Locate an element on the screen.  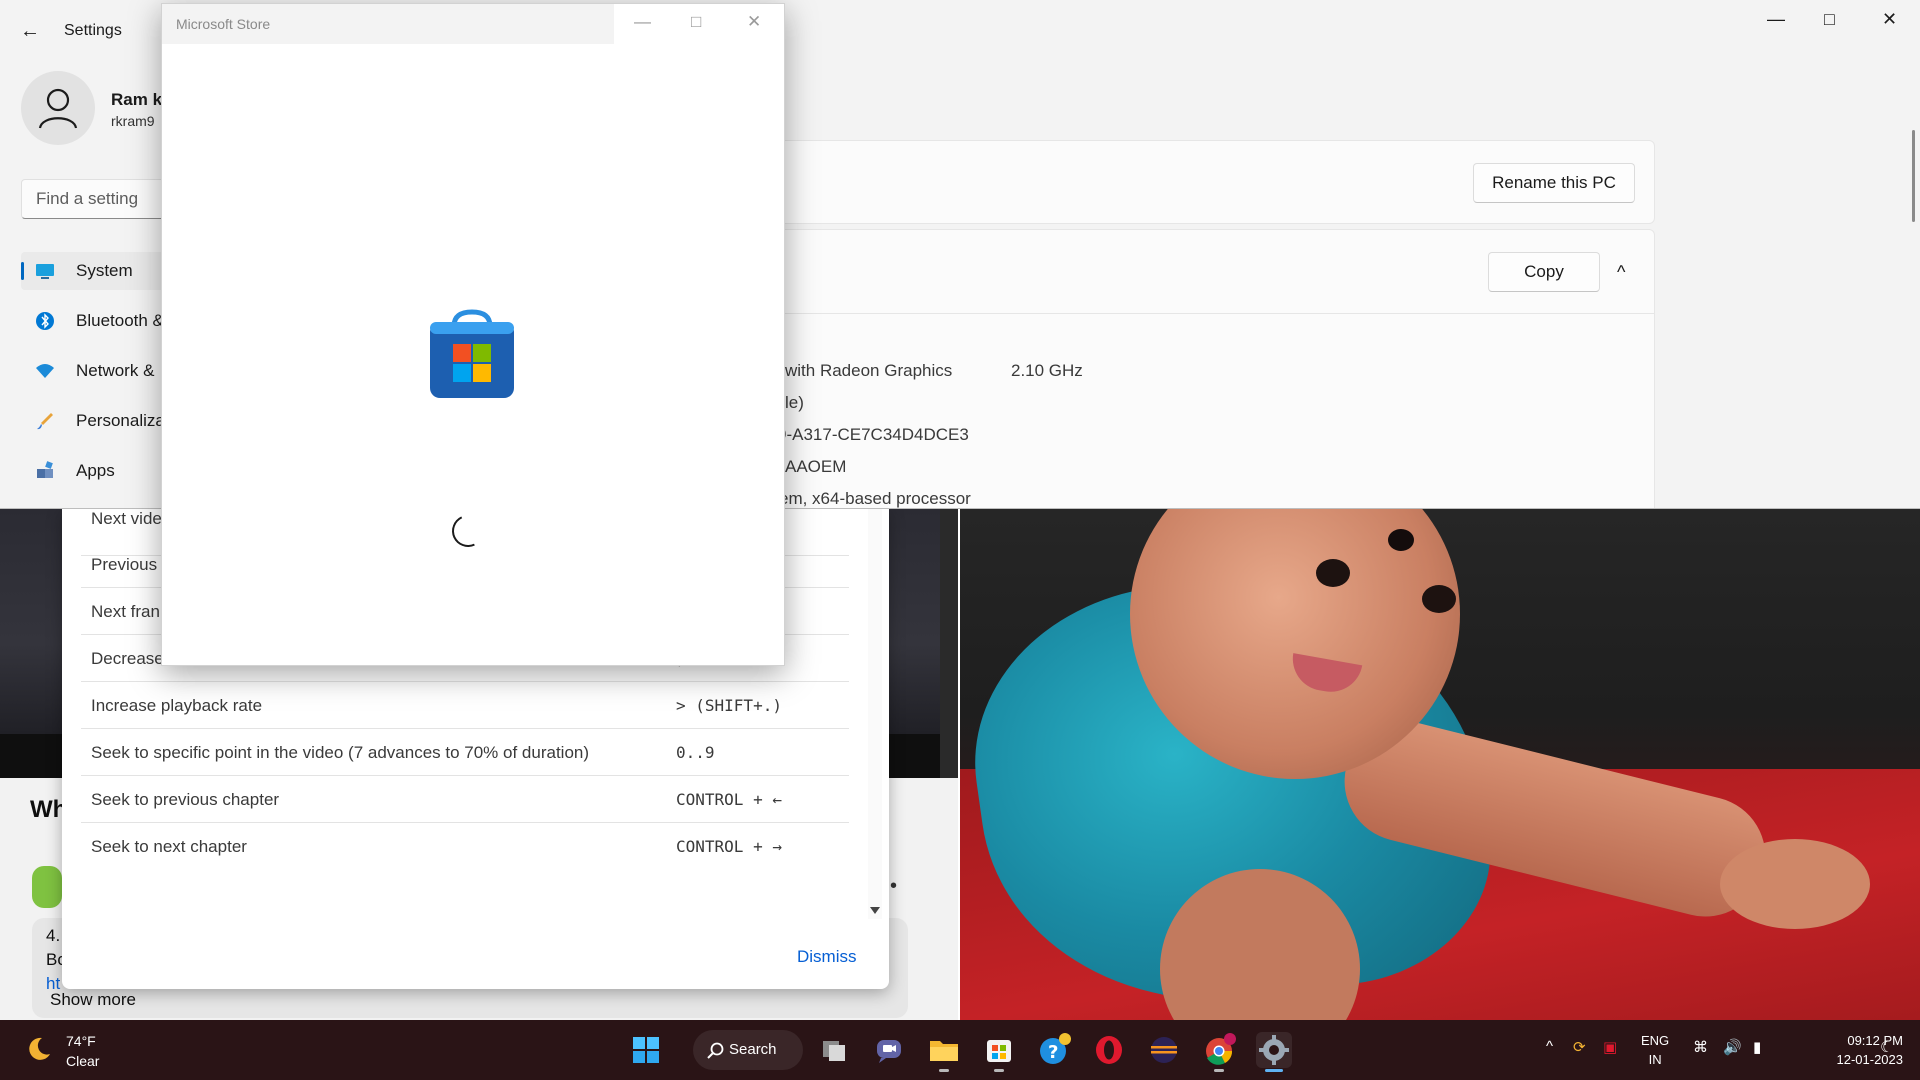
get-help-icon: ? is located at coordinates (1055, 1048).